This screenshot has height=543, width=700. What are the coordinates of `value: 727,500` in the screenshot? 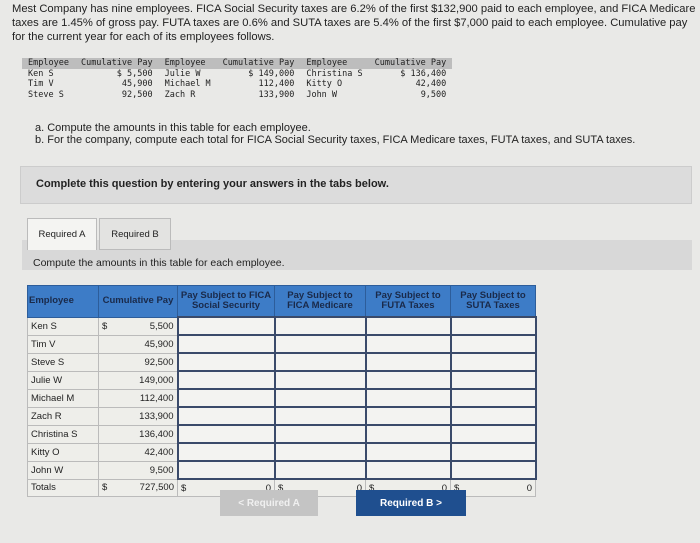 It's located at (156, 488).